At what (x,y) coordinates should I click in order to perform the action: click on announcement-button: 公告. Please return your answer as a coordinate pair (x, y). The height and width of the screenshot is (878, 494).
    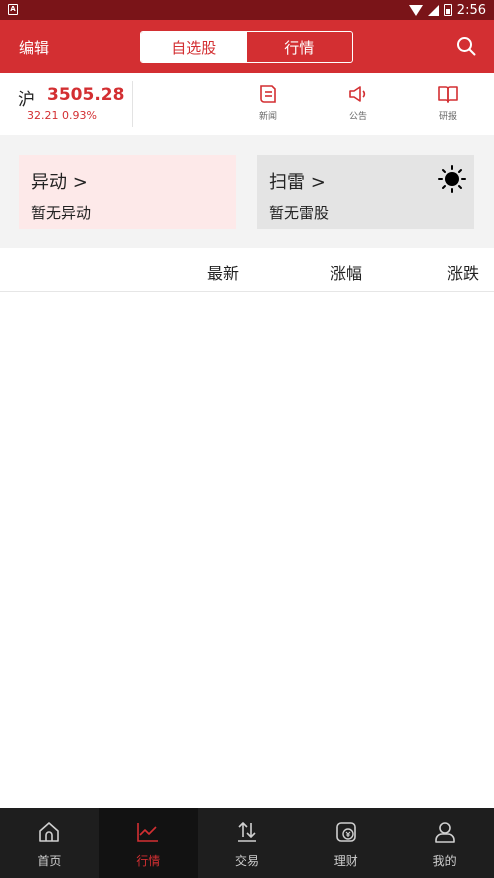
    Looking at the image, I should click on (358, 105).